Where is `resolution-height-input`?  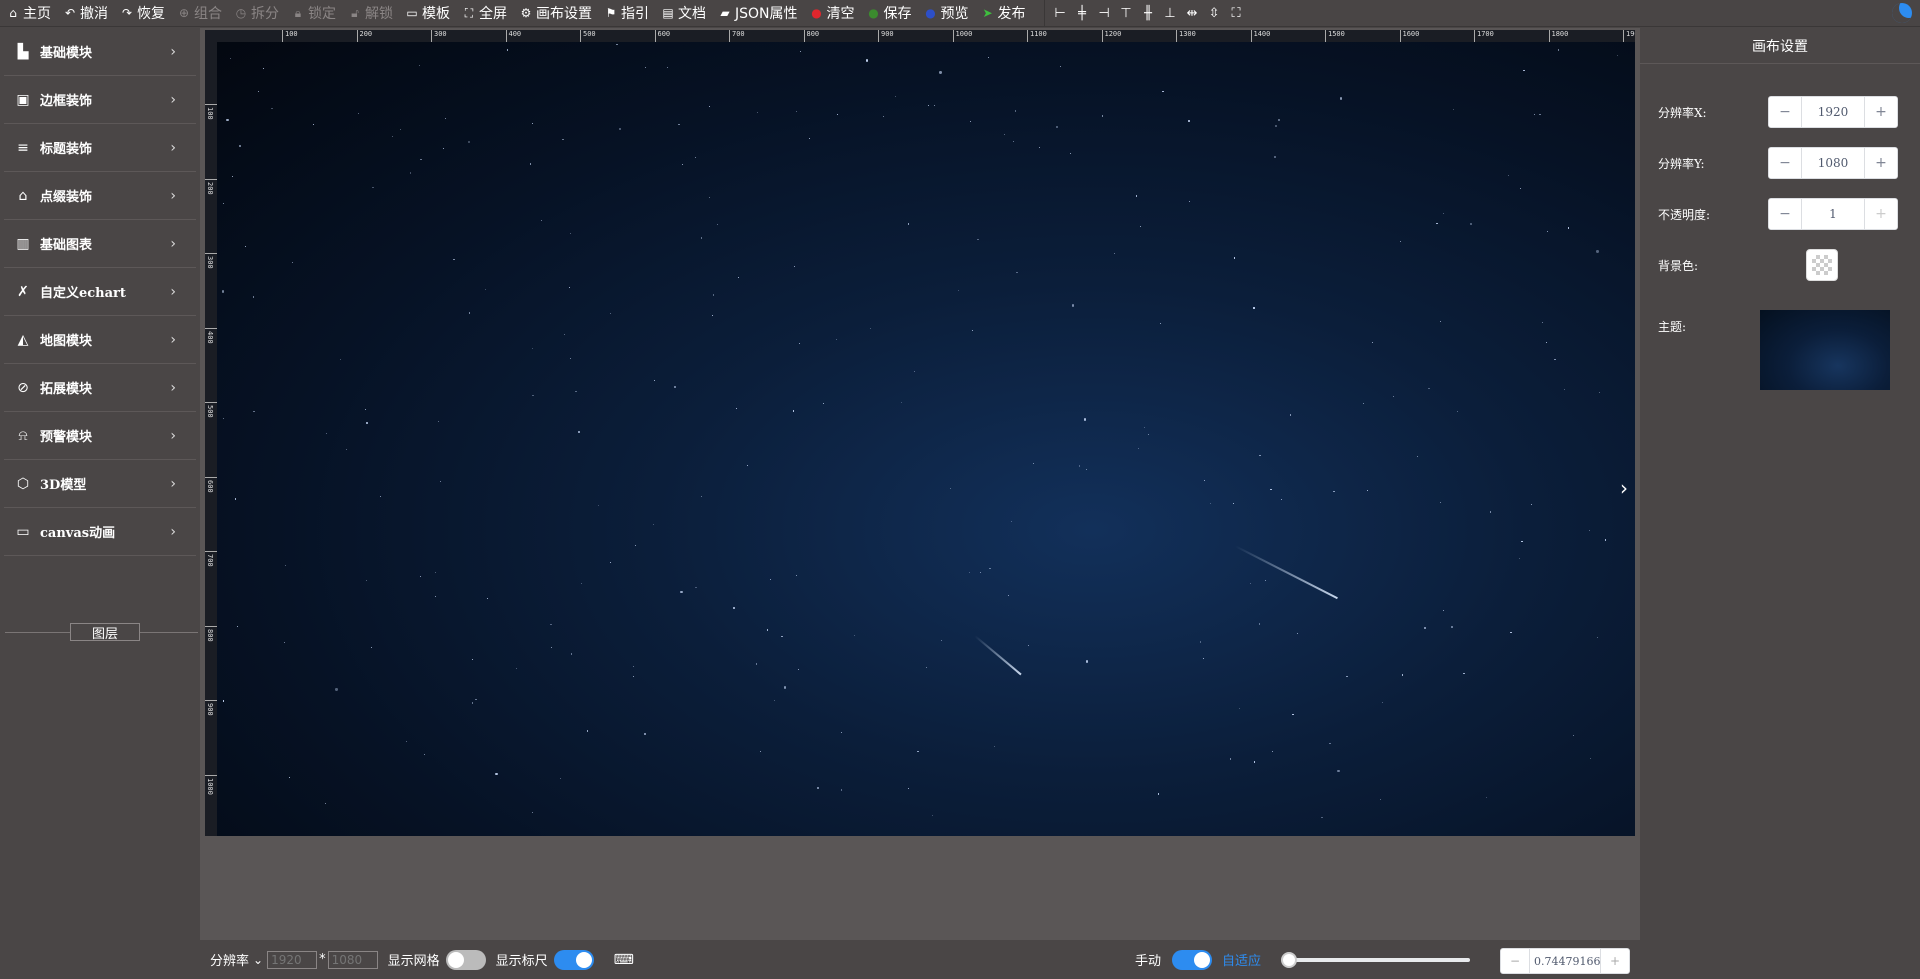
resolution-height-input is located at coordinates (352, 959).